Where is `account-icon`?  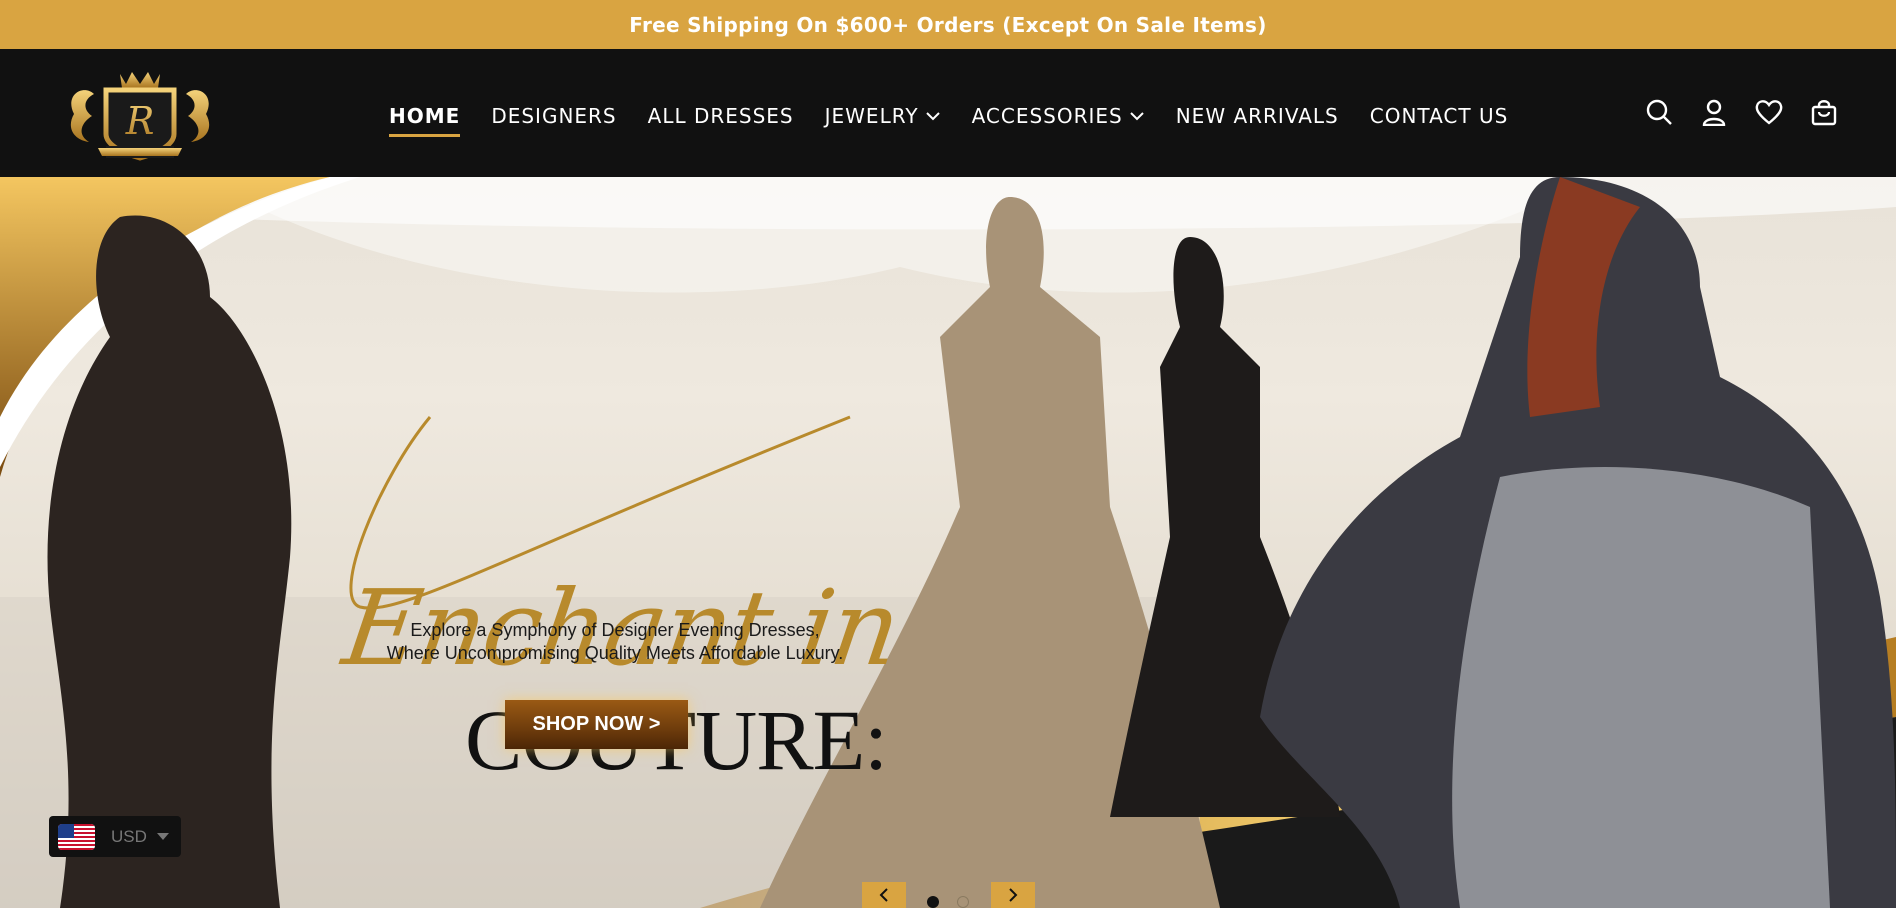
account-icon is located at coordinates (1714, 112).